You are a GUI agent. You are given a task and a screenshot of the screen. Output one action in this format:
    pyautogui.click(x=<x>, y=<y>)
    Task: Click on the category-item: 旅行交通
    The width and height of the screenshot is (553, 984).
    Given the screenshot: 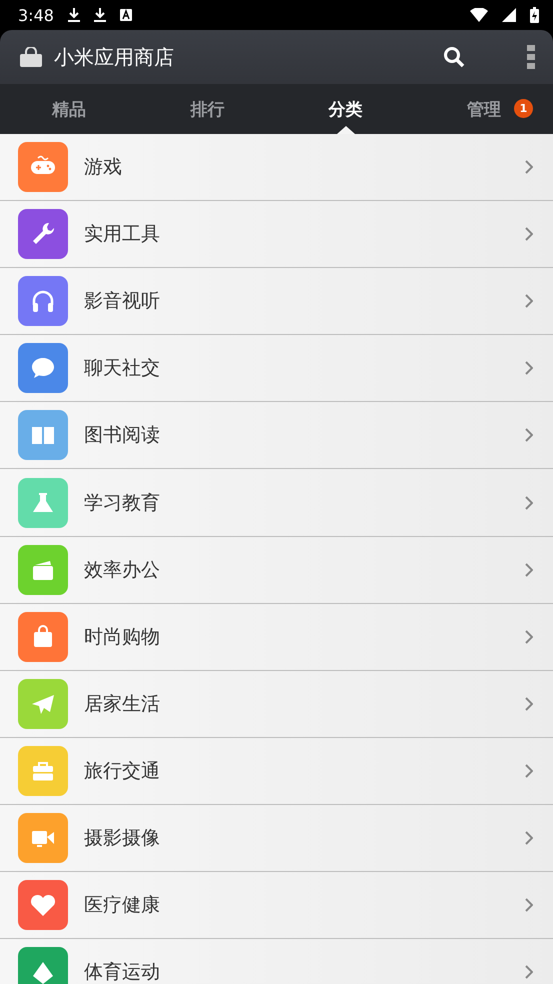 What is the action you would take?
    pyautogui.click(x=276, y=771)
    